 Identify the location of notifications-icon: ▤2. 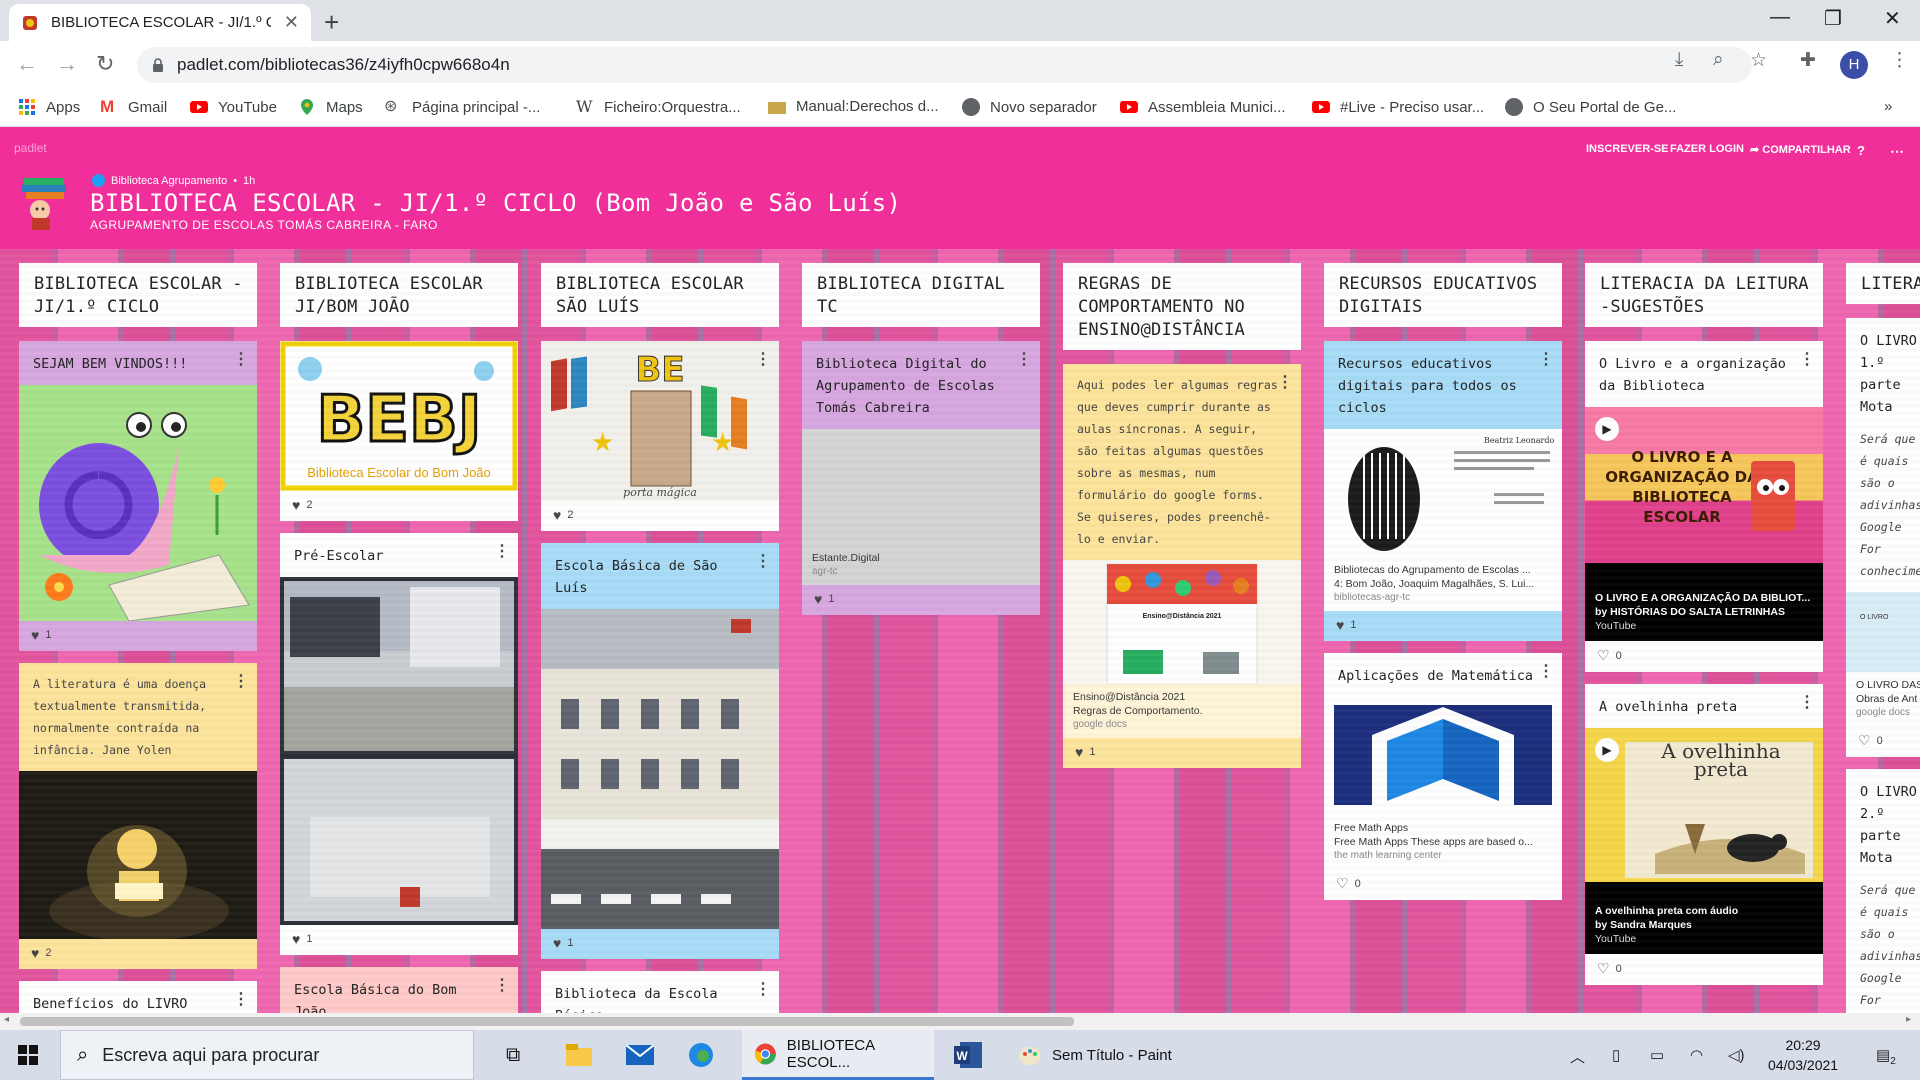
(1886, 1056).